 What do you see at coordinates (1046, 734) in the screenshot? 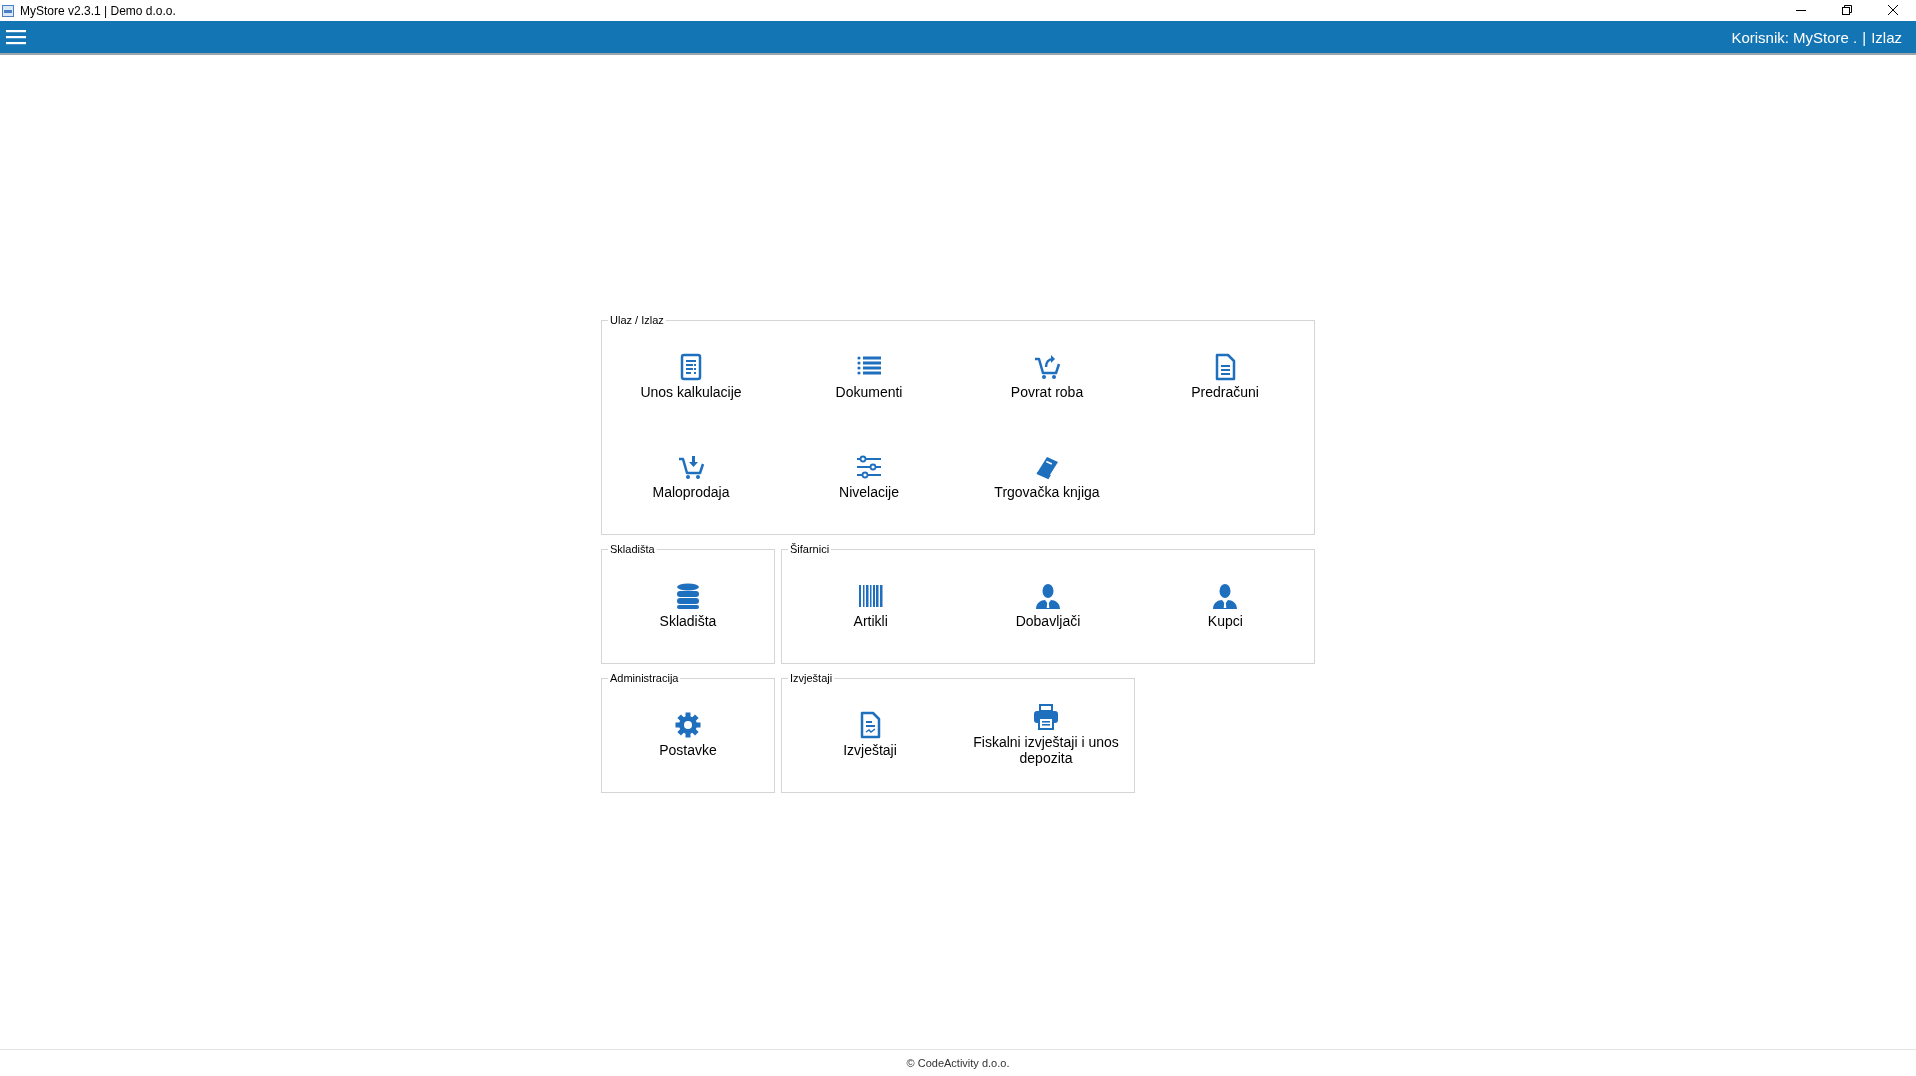
I see `tile-button: Fiskalni izvještaji i unos depozita` at bounding box center [1046, 734].